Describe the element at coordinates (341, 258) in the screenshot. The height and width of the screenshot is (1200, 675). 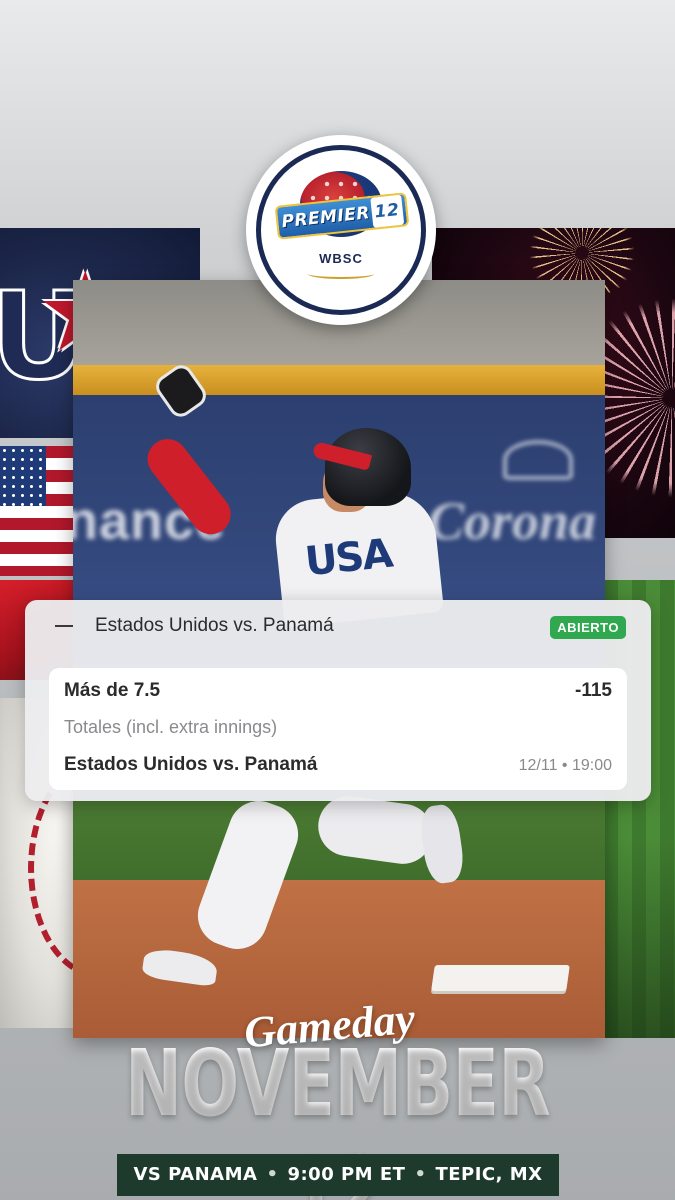
I see `logo-subtitle: WBSC` at that location.